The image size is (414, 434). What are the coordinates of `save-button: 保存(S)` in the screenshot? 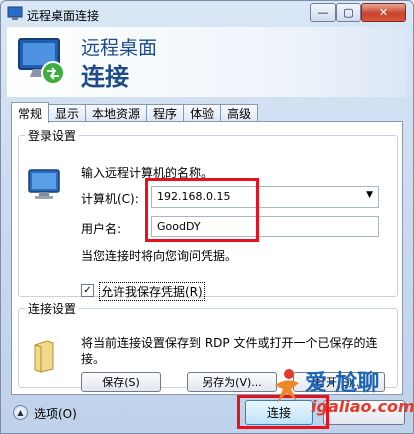 It's located at (121, 382).